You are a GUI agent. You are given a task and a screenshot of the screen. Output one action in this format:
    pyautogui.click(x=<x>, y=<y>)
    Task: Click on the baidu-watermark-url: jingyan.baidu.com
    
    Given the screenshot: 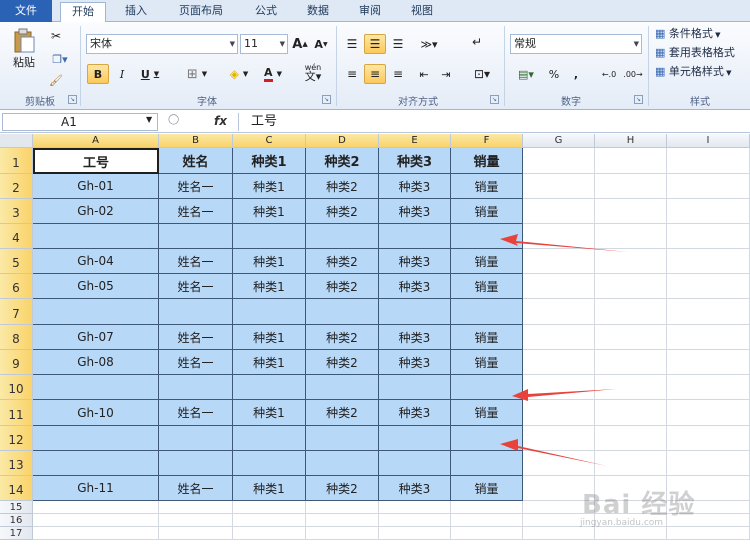 What is the action you would take?
    pyautogui.click(x=622, y=523)
    